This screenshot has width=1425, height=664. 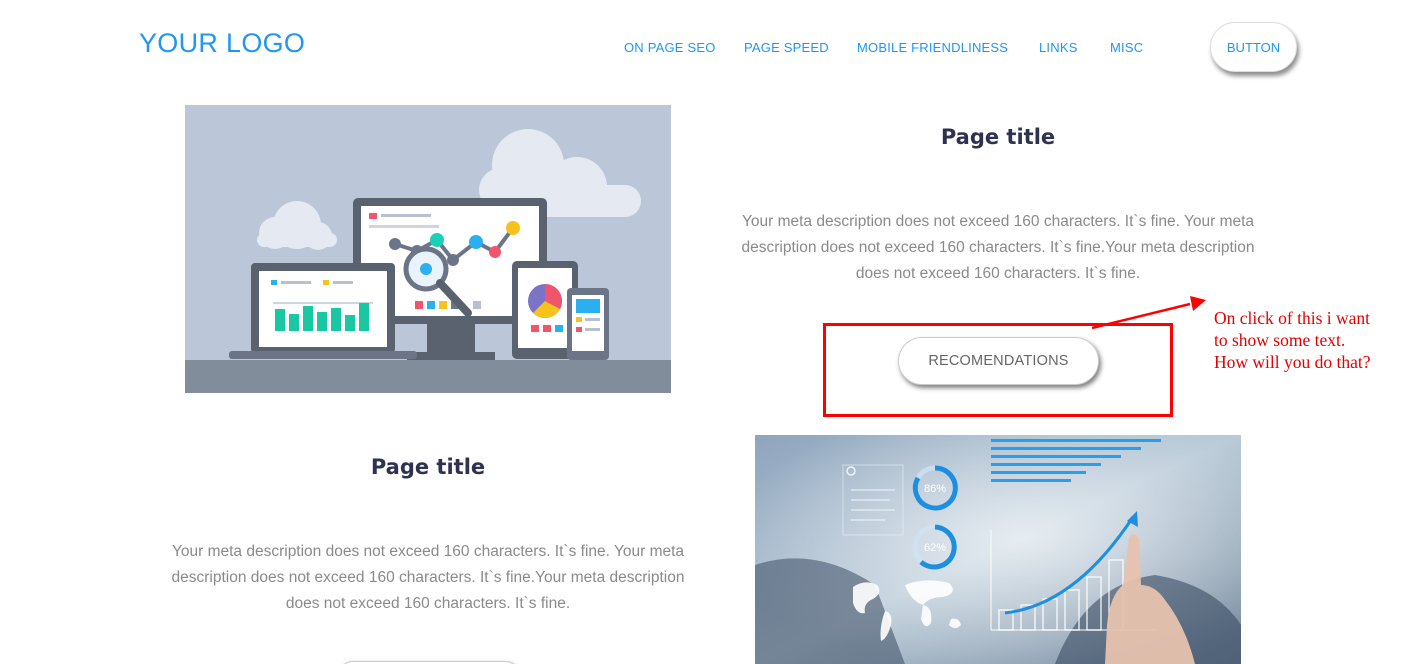 I want to click on ring-label-86: 86%, so click(x=935, y=489).